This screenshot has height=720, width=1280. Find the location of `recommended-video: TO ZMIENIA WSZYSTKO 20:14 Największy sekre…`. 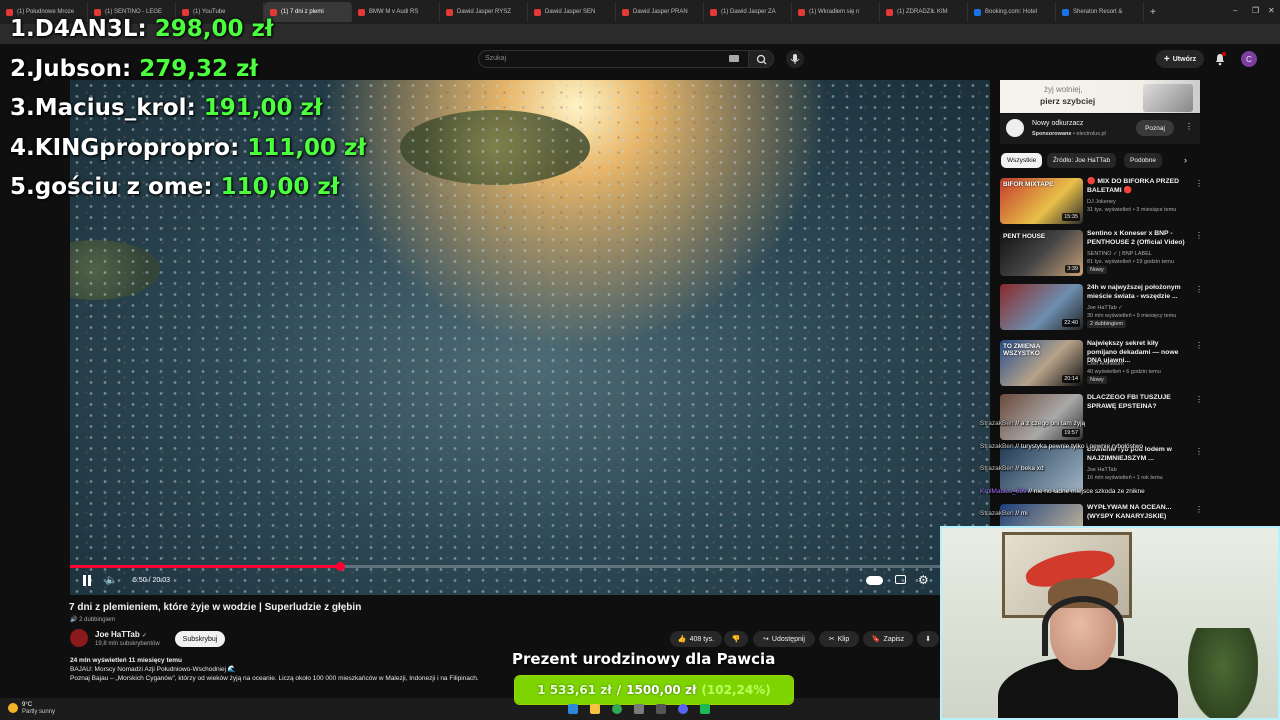

recommended-video: TO ZMIENIA WSZYSTKO 20:14 Największy sekre… is located at coordinates (1101, 365).